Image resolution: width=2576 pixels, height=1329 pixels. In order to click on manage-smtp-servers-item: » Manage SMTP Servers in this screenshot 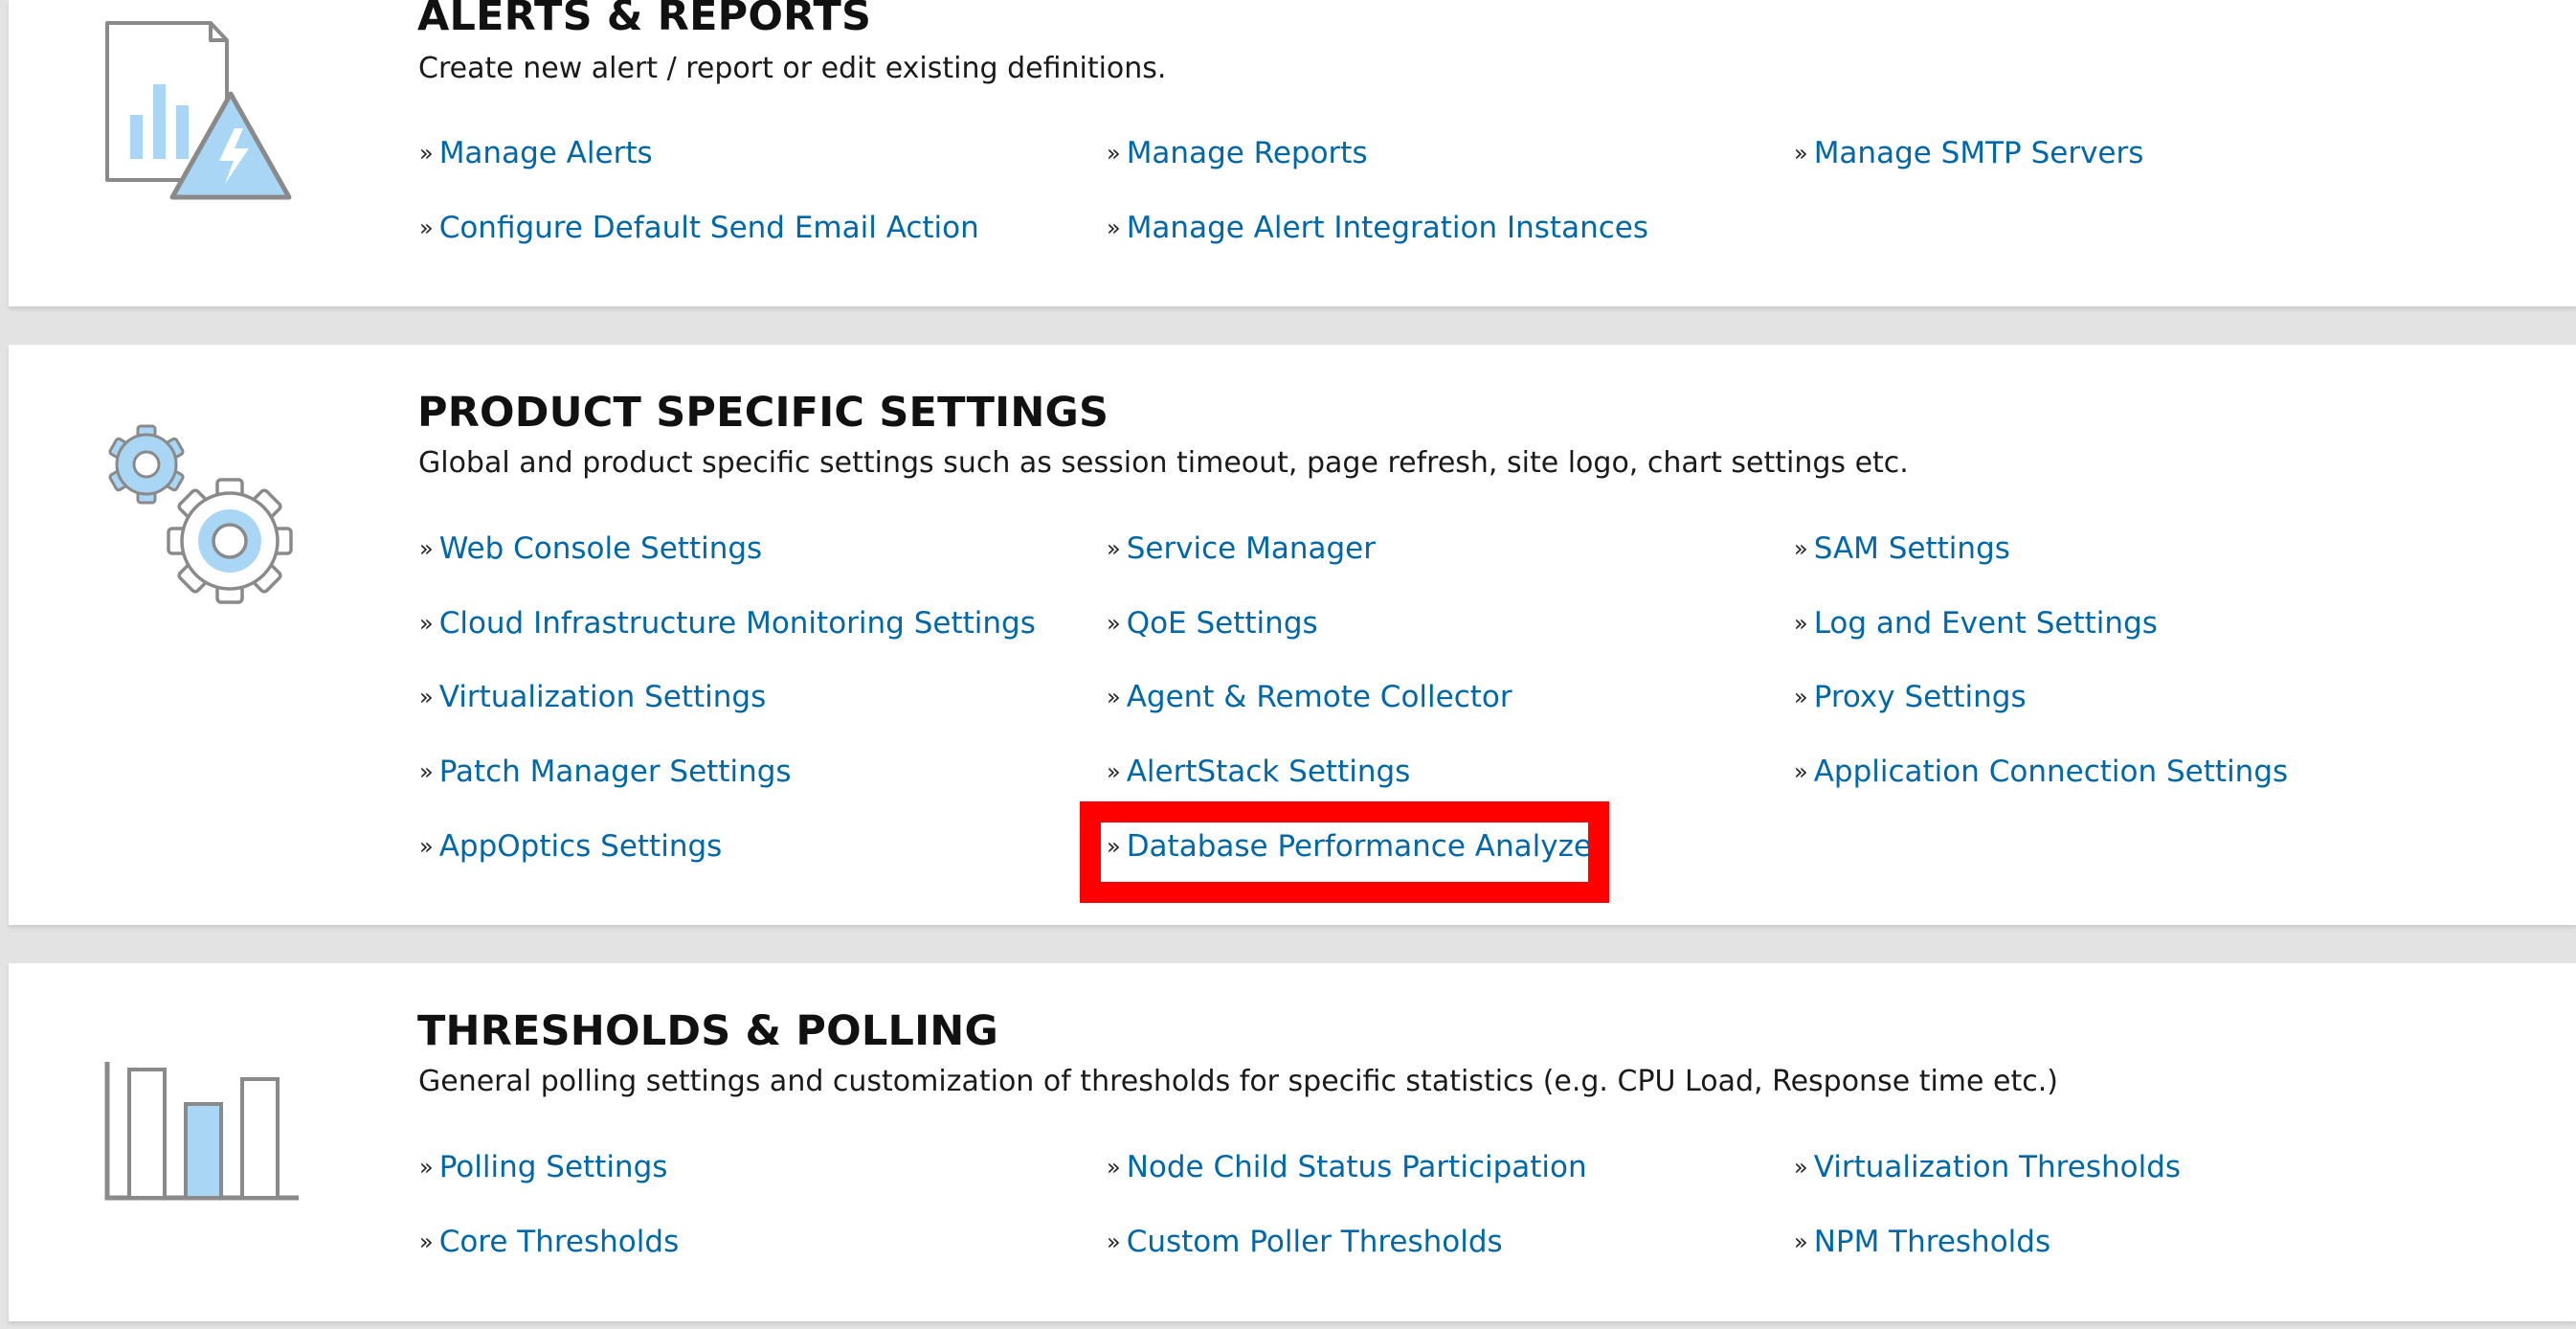, I will do `click(1968, 153)`.